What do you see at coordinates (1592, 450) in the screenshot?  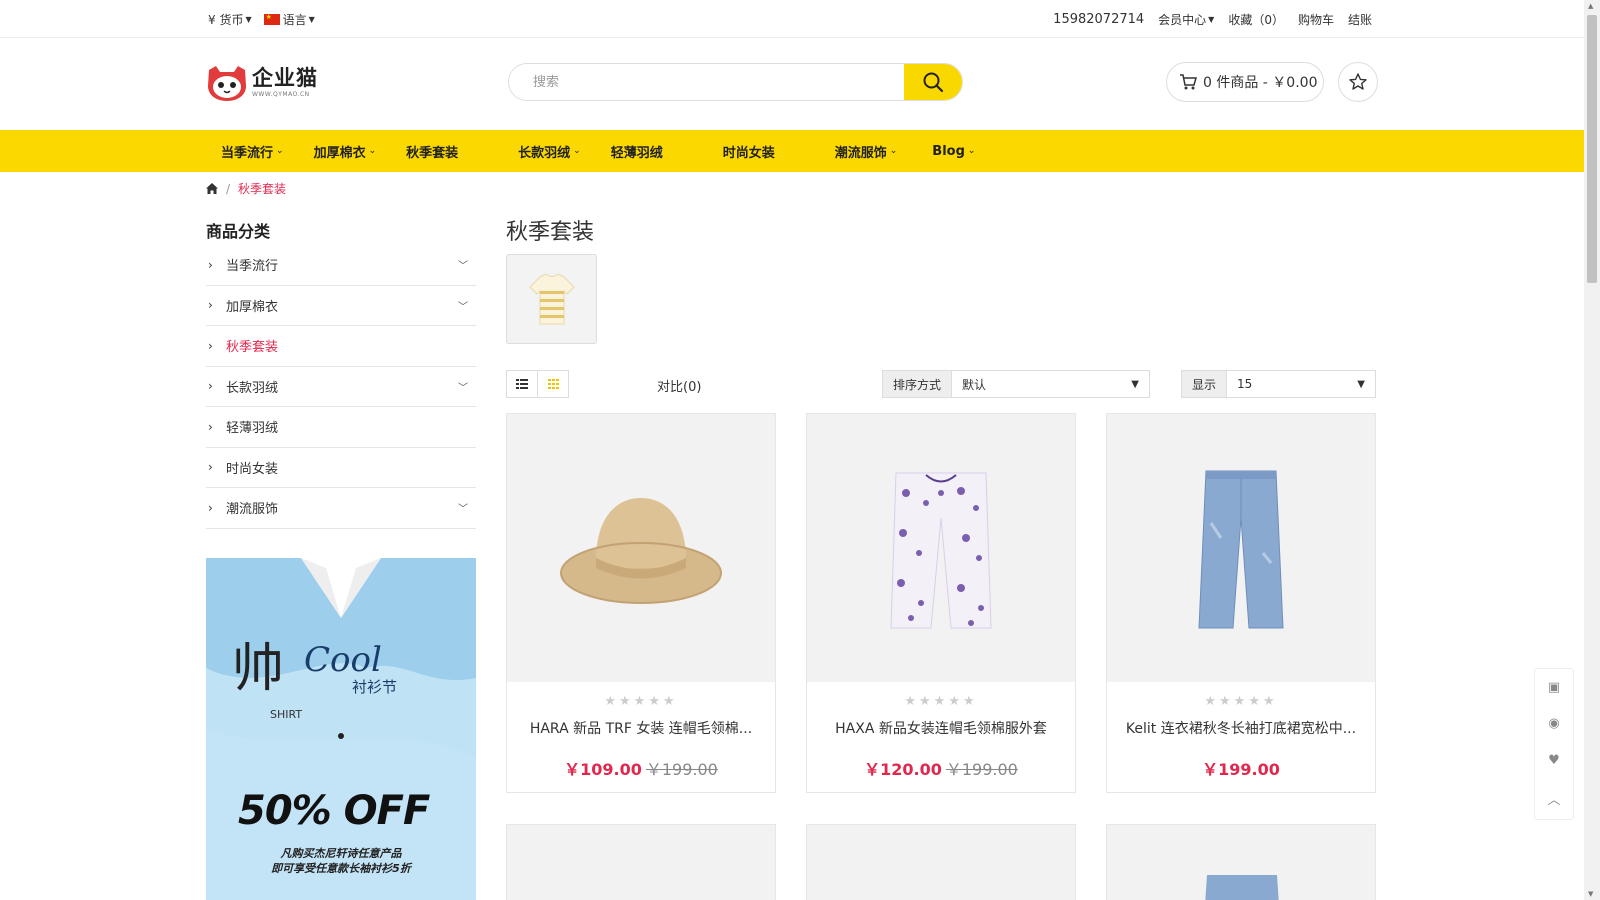 I see `page-scrollbar: ▲ ▼` at bounding box center [1592, 450].